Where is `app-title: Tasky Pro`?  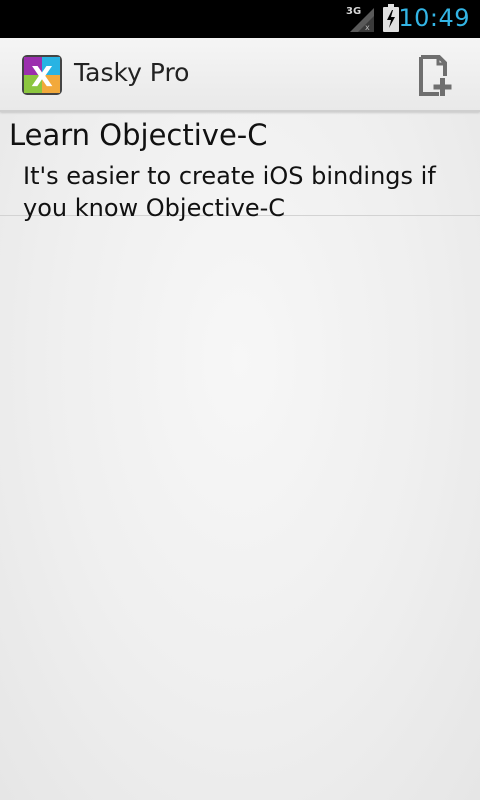 app-title: Tasky Pro is located at coordinates (132, 72).